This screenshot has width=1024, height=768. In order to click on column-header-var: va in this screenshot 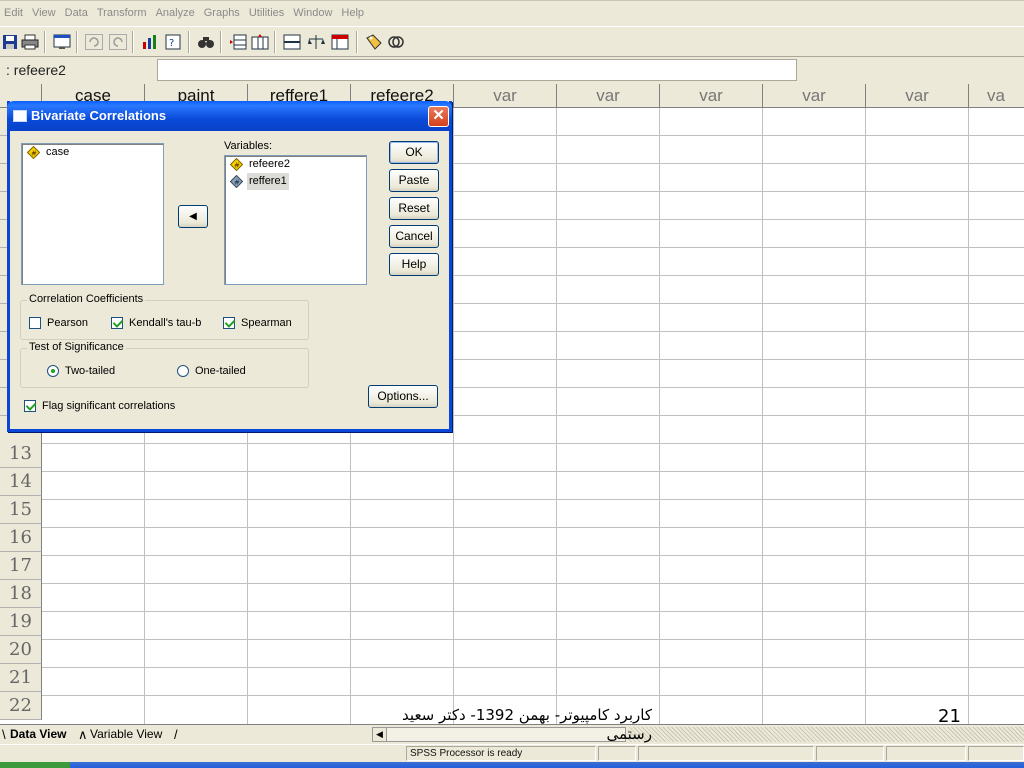, I will do `click(996, 96)`.